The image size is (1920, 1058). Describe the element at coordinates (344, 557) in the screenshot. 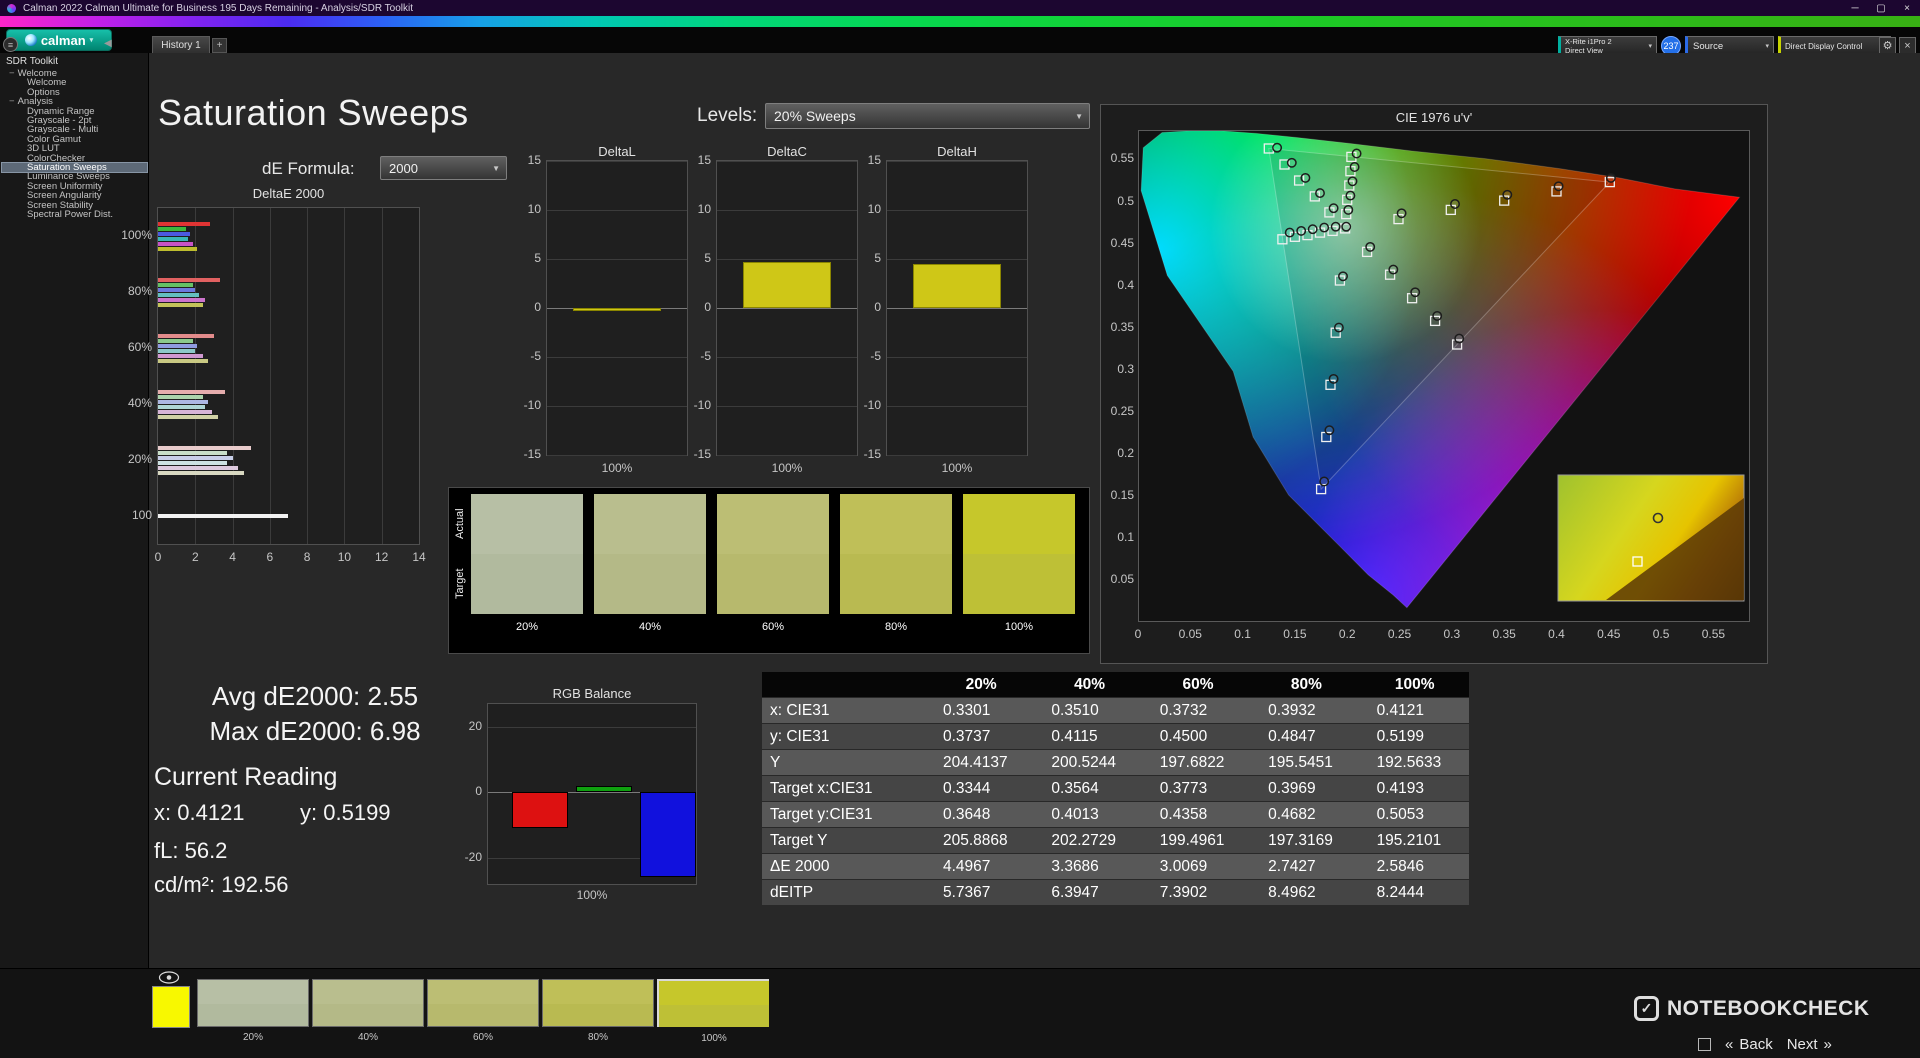

I see `x-tick-label: 10` at that location.